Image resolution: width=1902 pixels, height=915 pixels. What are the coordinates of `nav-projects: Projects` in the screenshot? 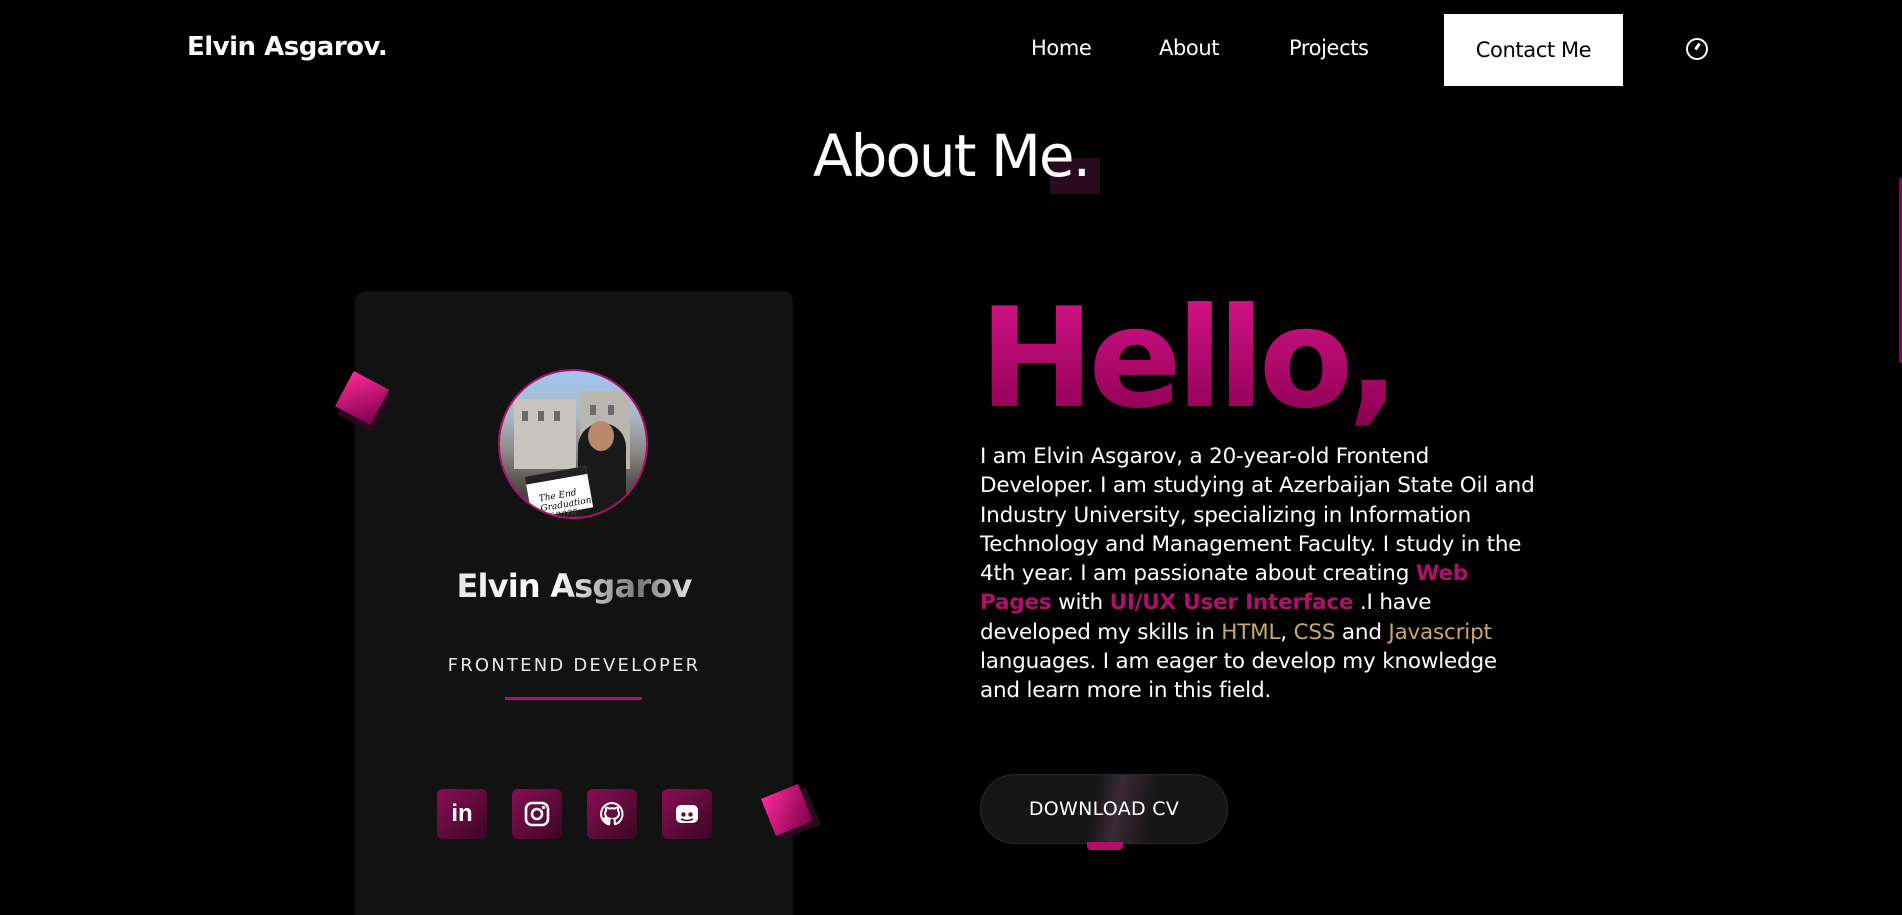 It's located at (1329, 48).